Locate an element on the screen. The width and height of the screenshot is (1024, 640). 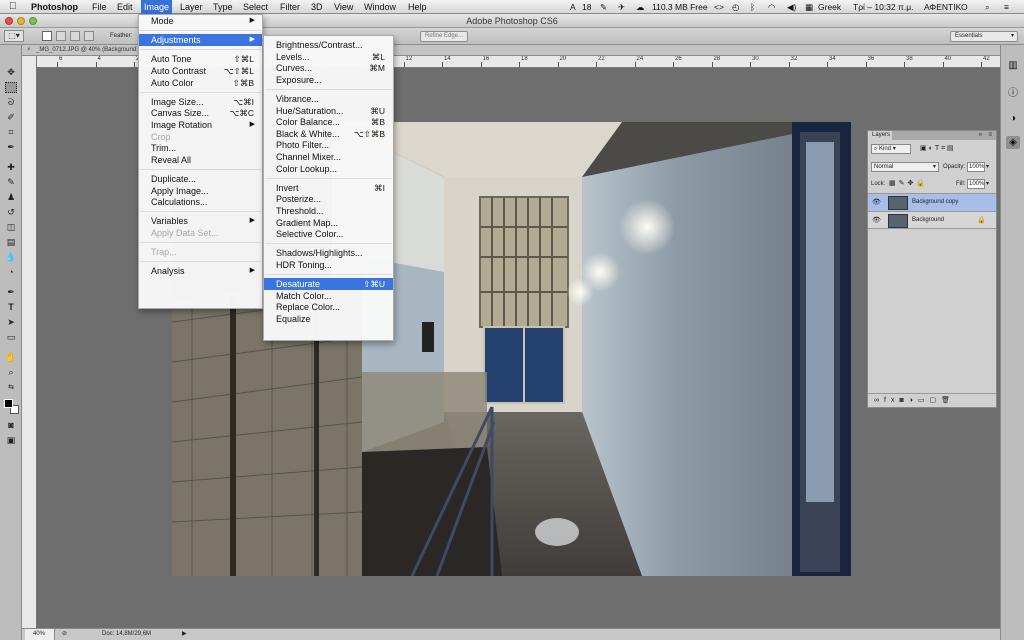
list-icon: ≡ is located at coordinates (1006, 7).